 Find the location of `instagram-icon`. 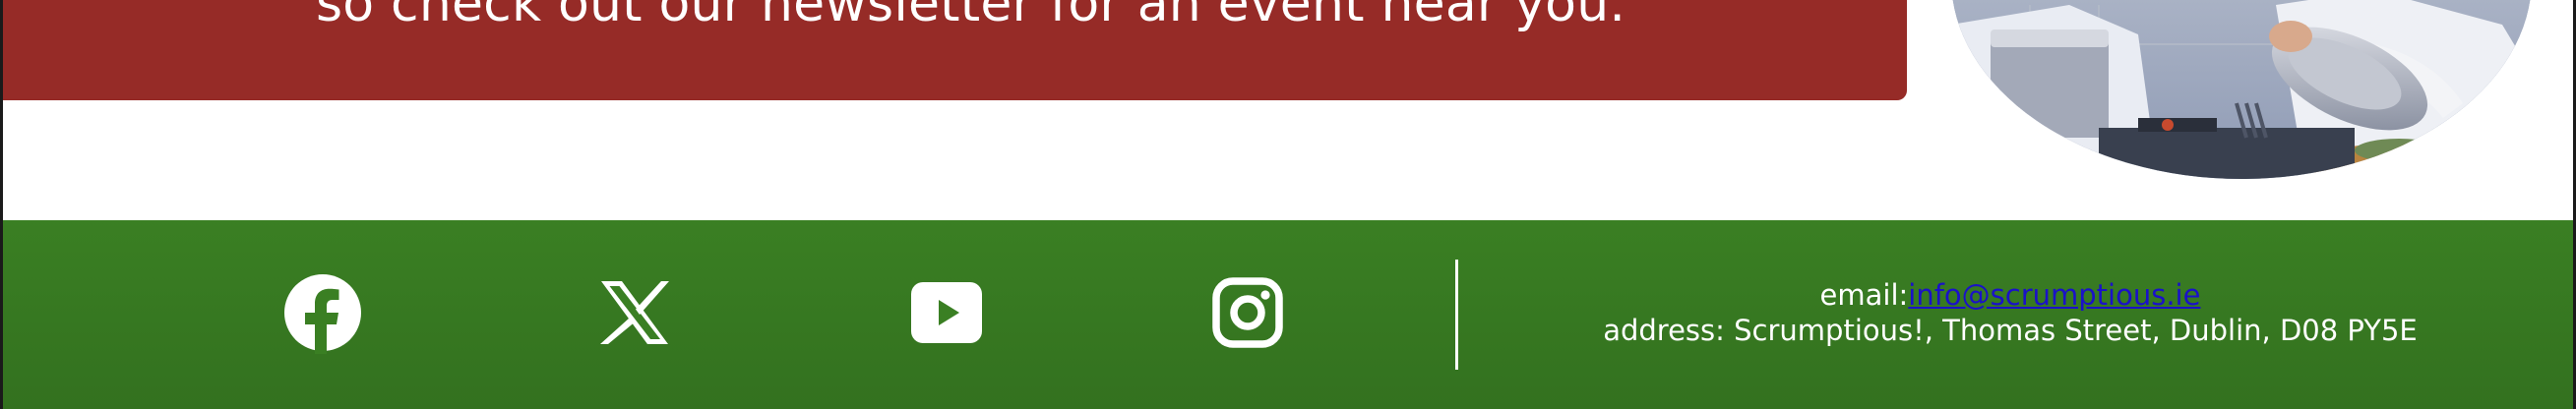

instagram-icon is located at coordinates (1247, 312).